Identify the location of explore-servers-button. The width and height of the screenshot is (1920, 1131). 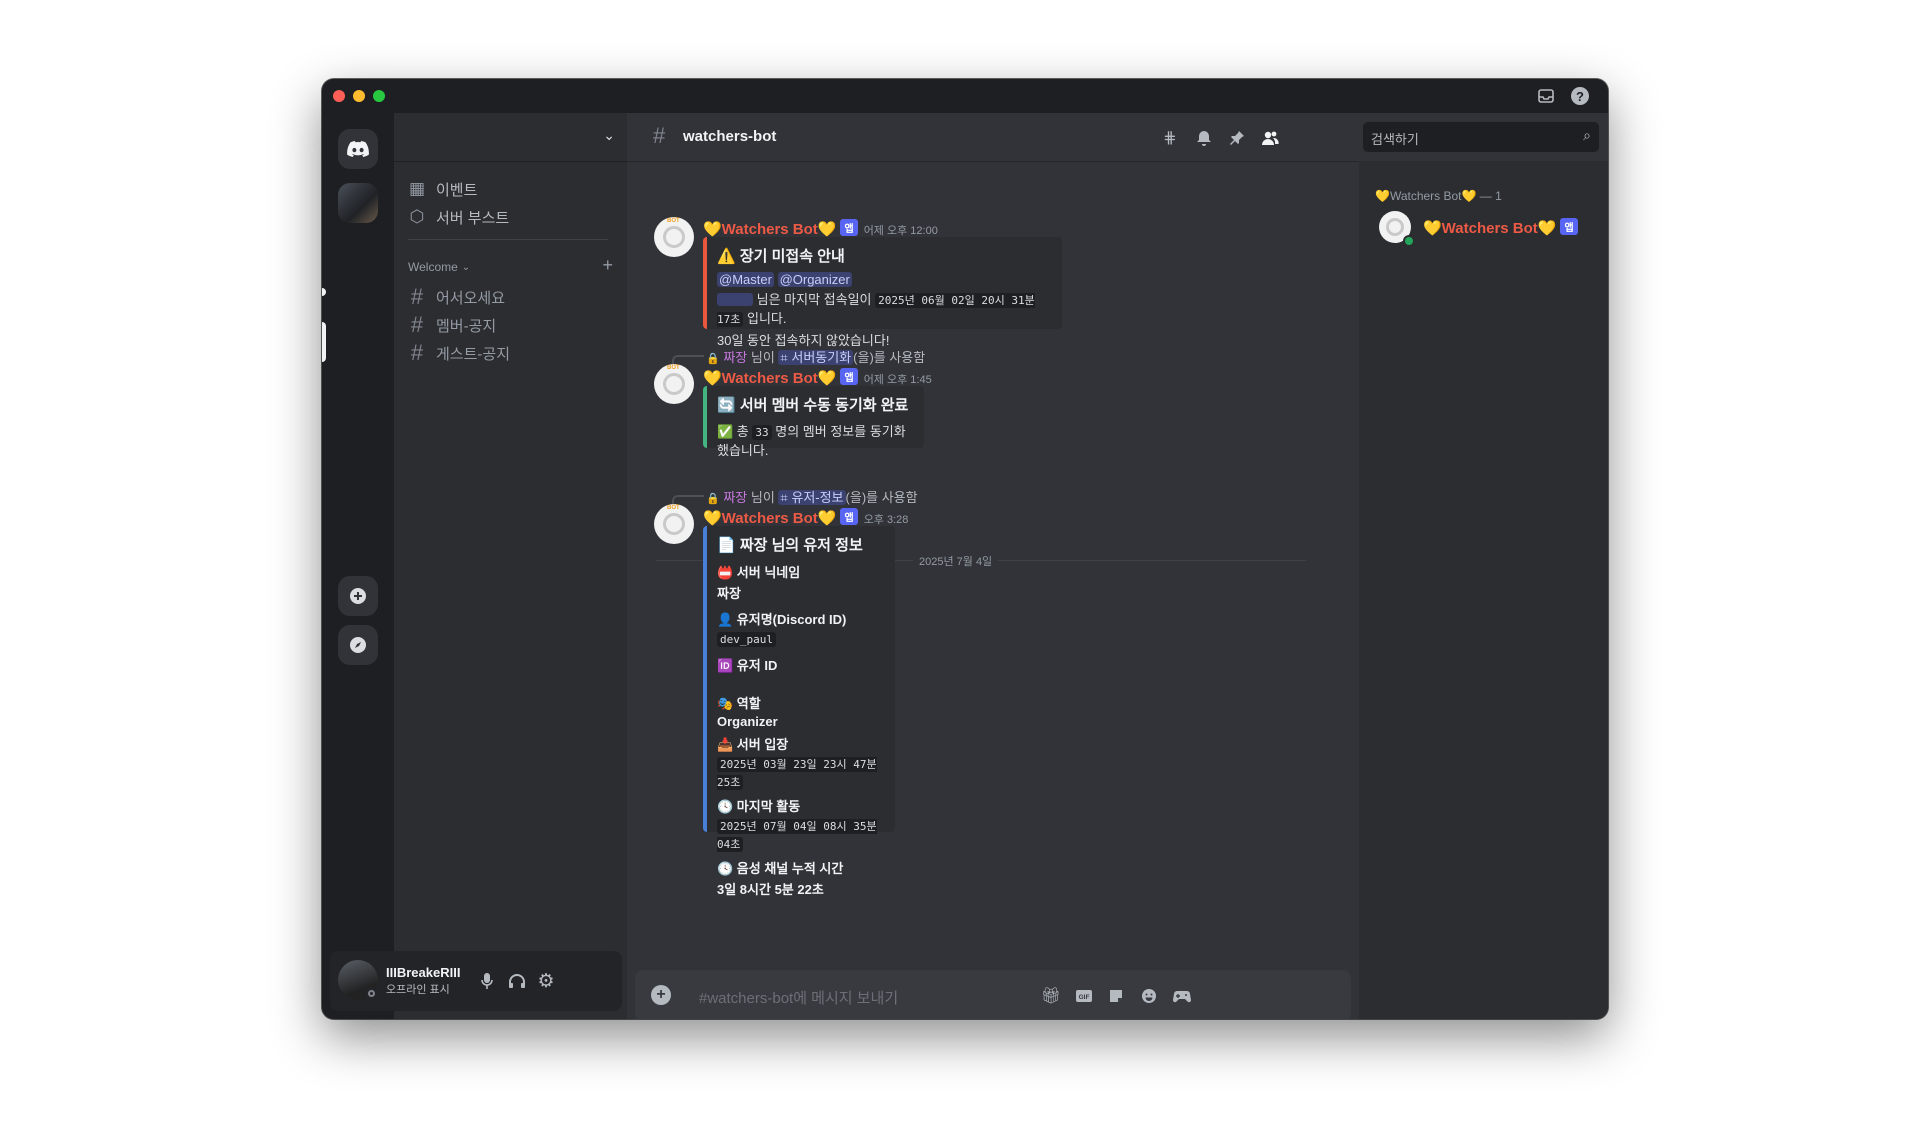
(358, 645).